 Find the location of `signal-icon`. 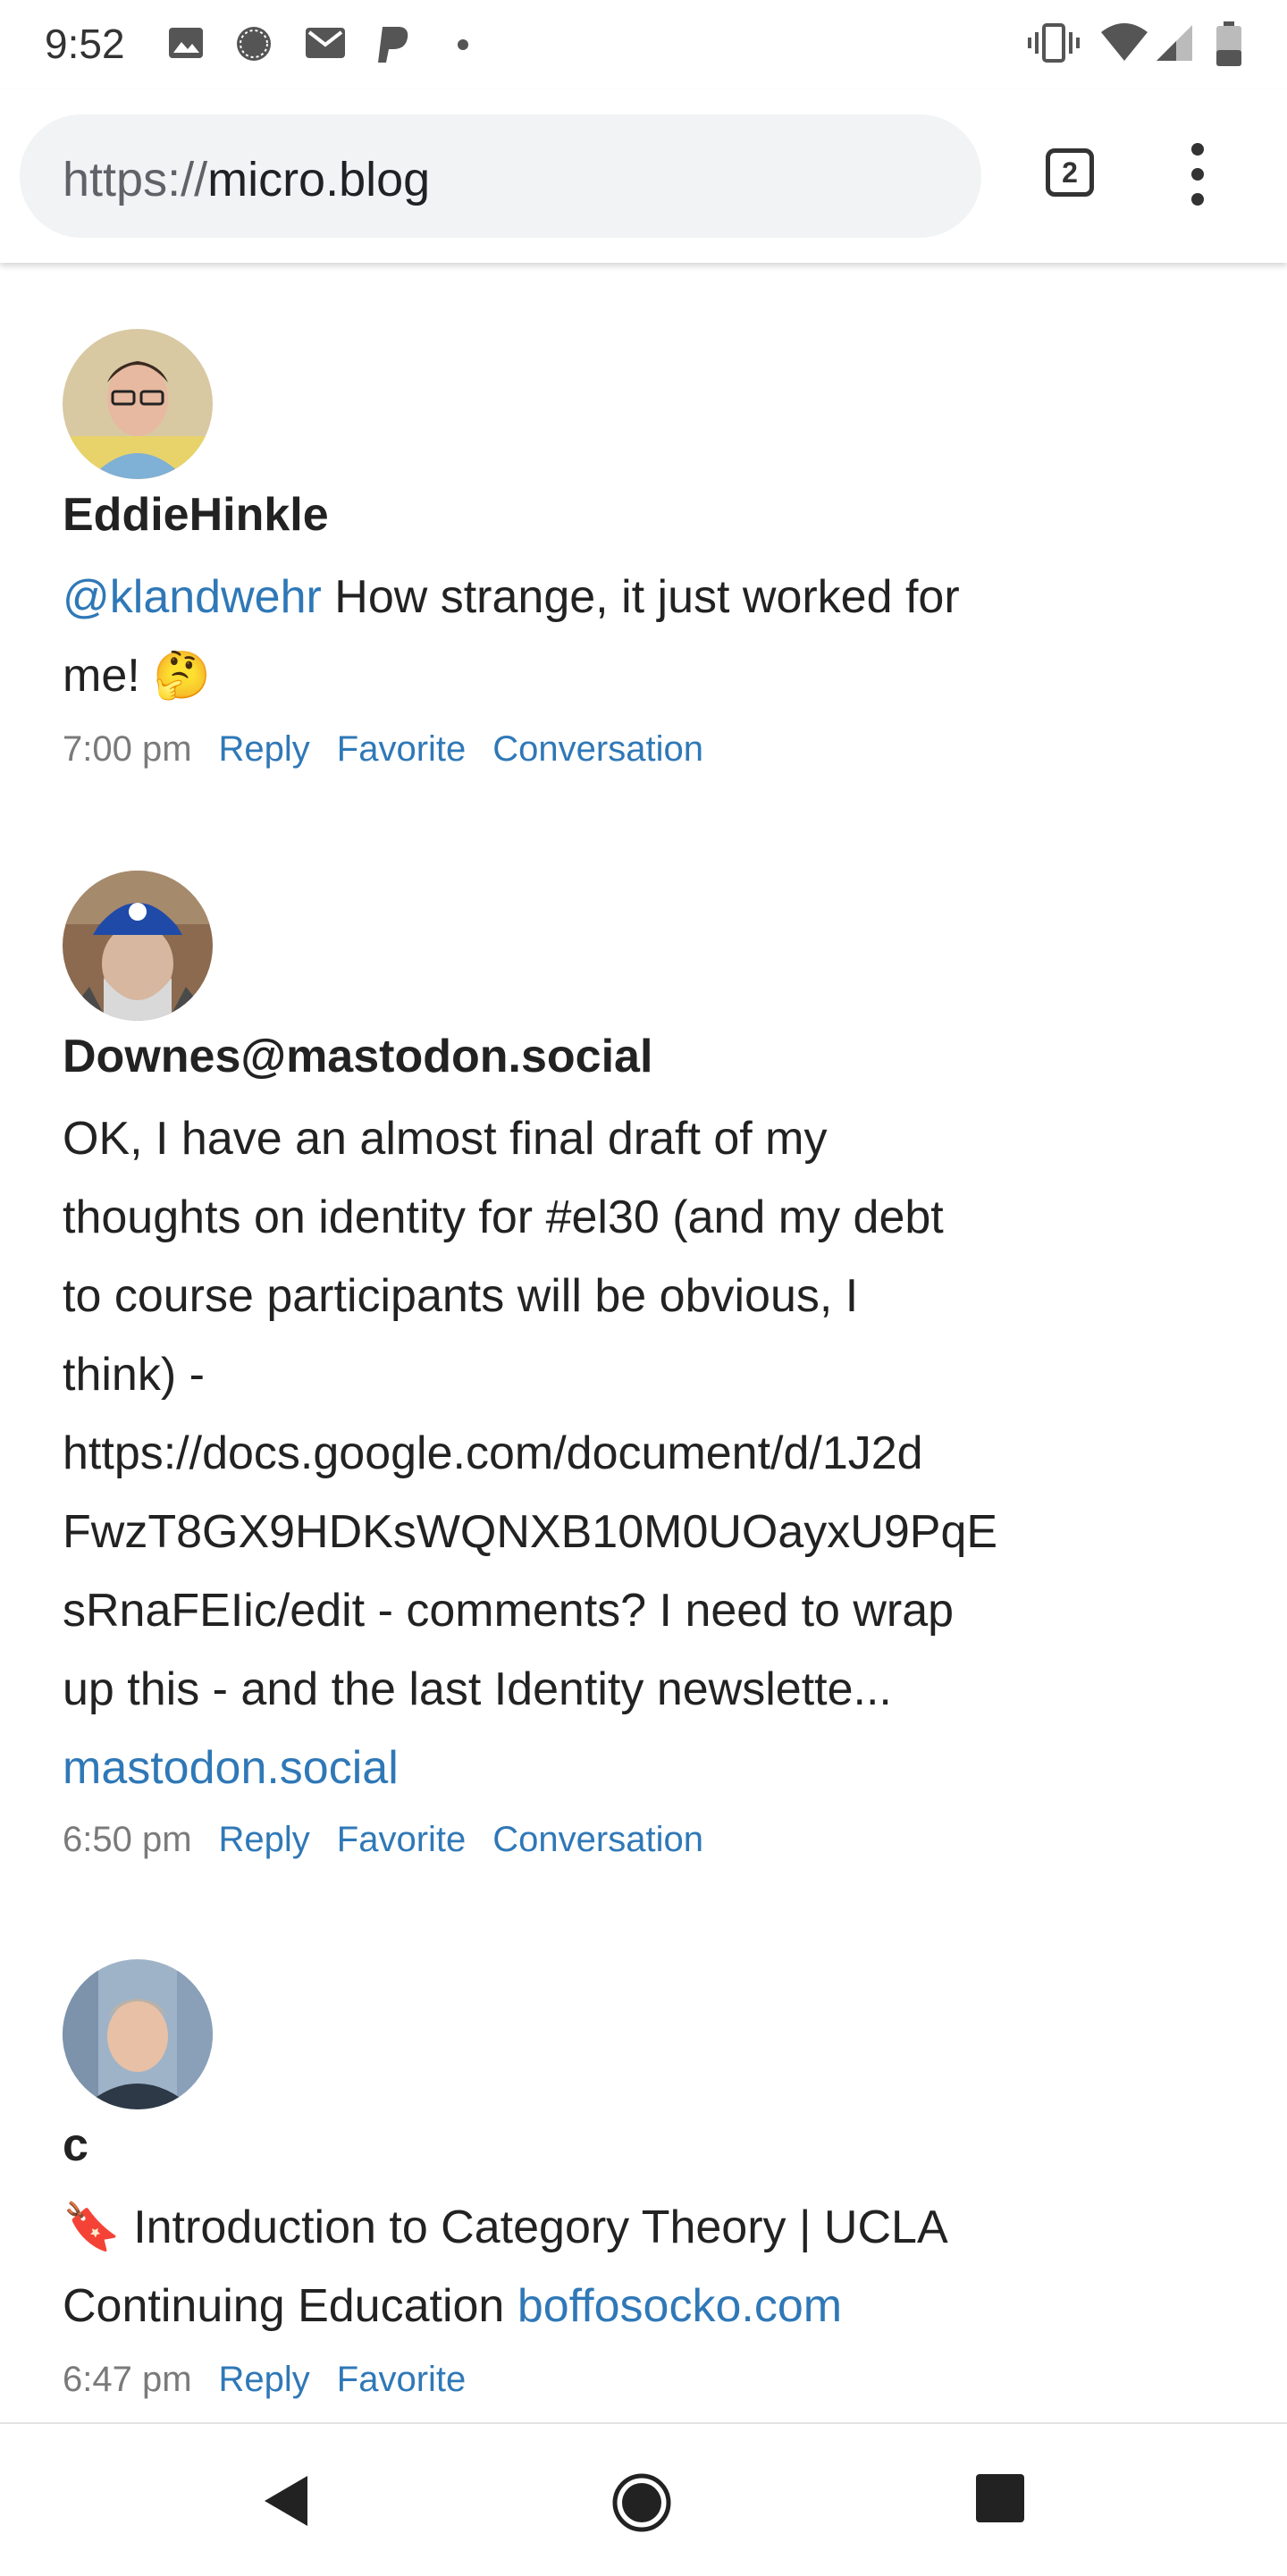

signal-icon is located at coordinates (1174, 43).